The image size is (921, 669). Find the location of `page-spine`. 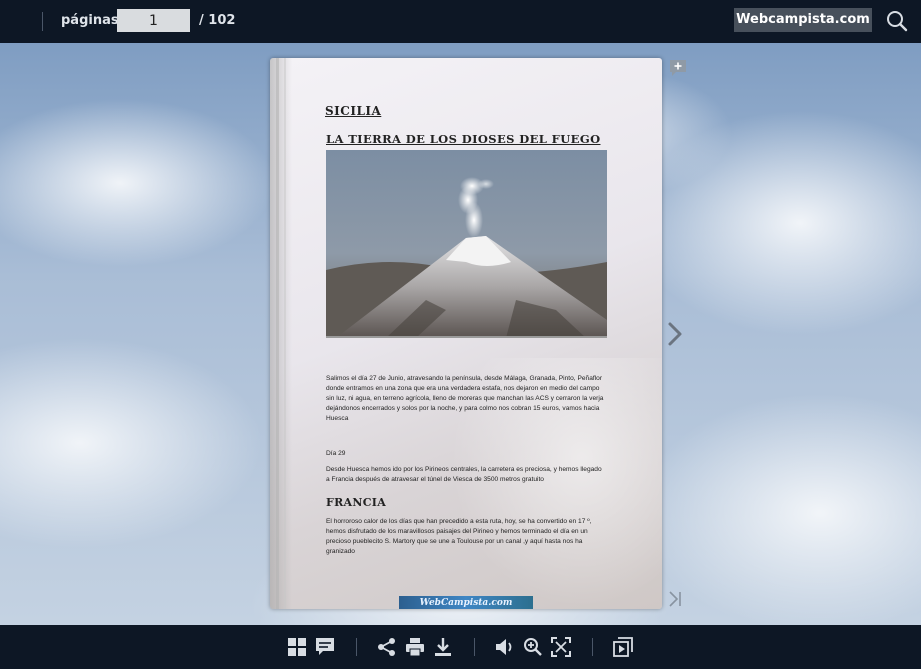

page-spine is located at coordinates (277, 333).